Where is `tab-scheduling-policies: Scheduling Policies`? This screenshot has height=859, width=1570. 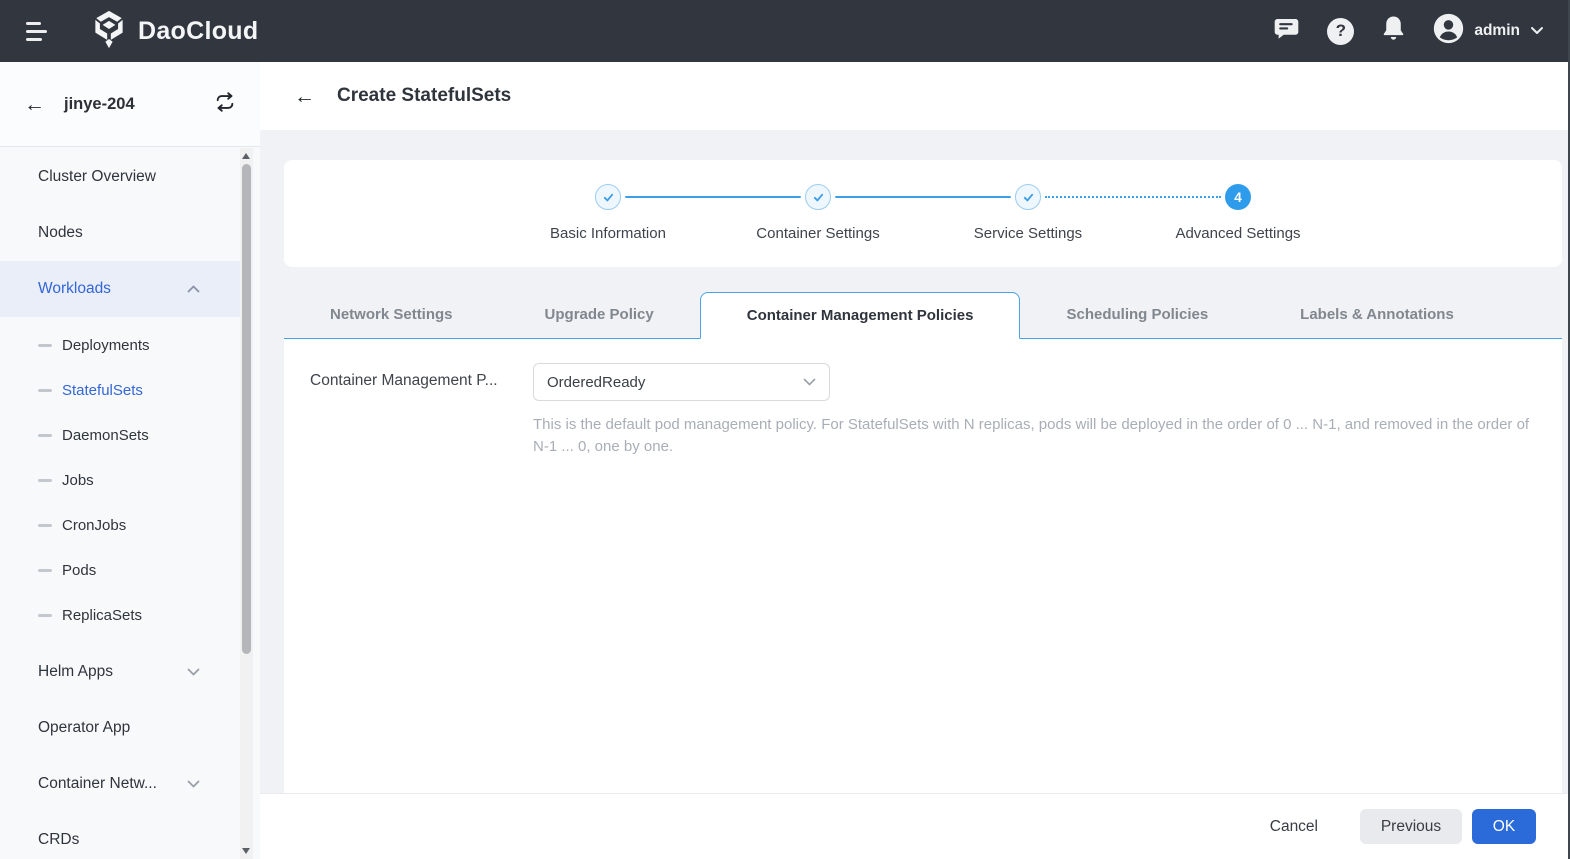
tab-scheduling-policies: Scheduling Policies is located at coordinates (1137, 315).